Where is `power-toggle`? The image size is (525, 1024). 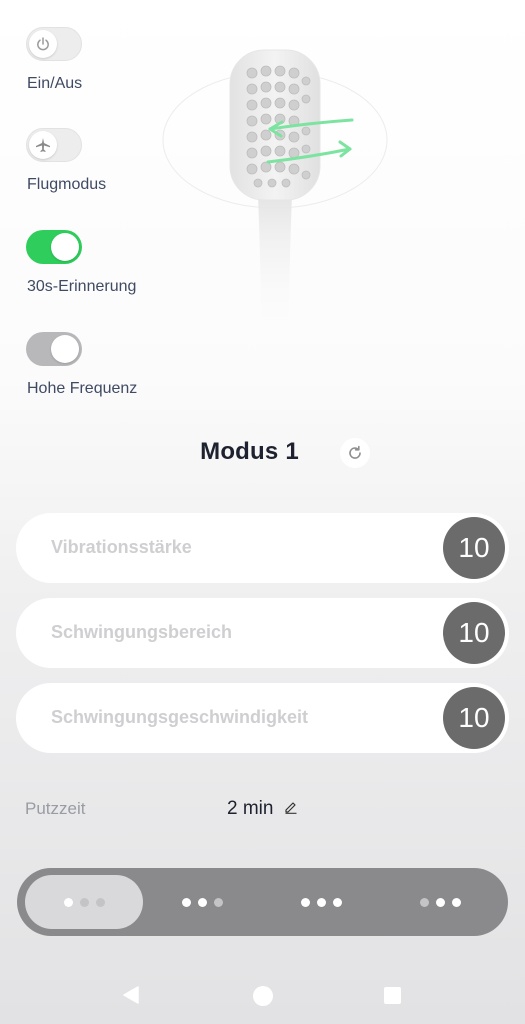
power-toggle is located at coordinates (54, 44).